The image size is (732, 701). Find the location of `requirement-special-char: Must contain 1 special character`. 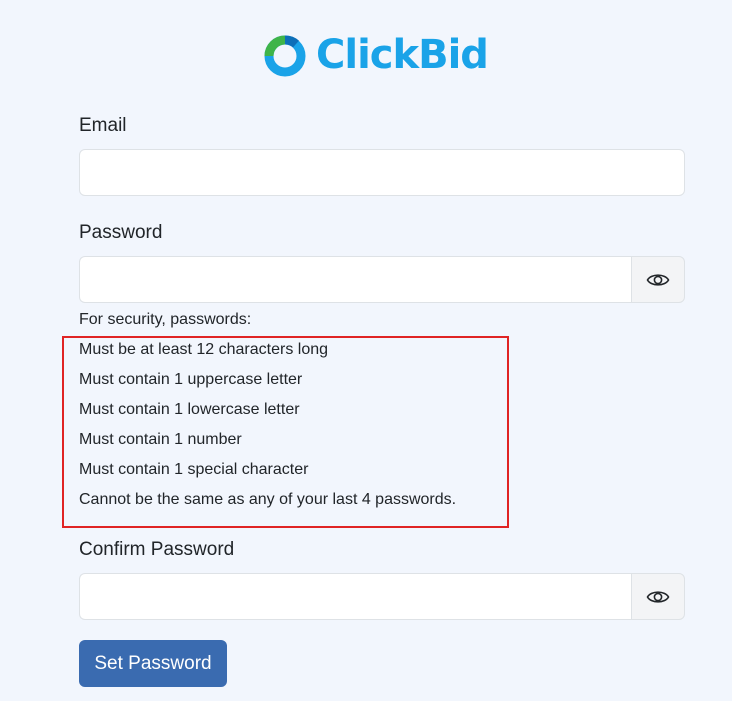

requirement-special-char: Must contain 1 special character is located at coordinates (194, 469).